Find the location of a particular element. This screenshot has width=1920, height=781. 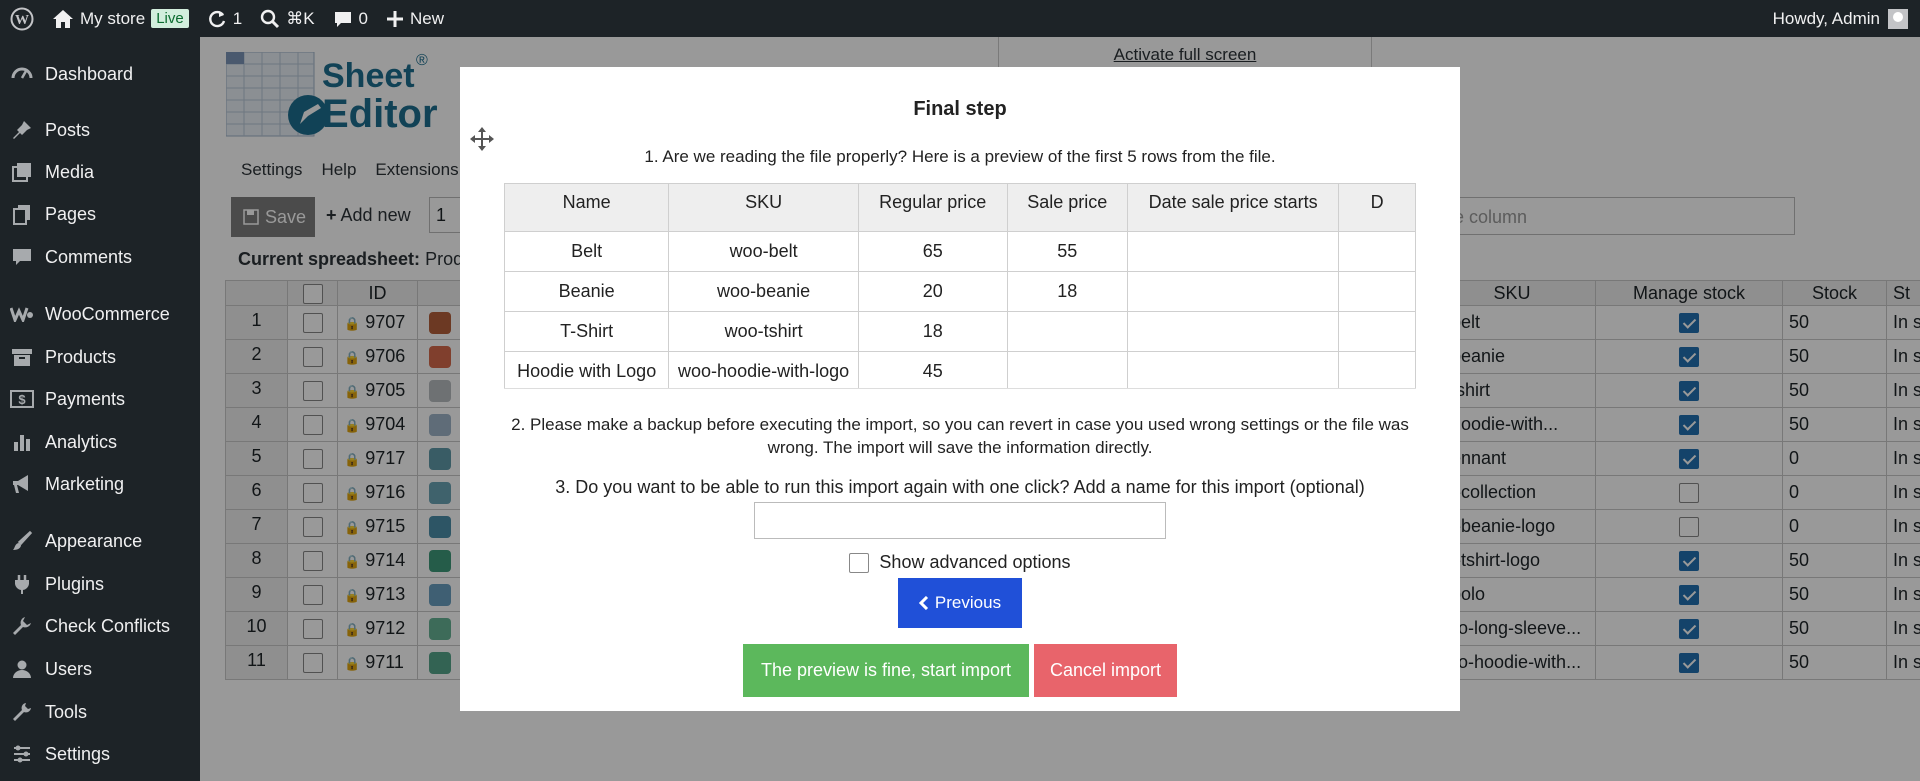

import-name-input is located at coordinates (960, 520).